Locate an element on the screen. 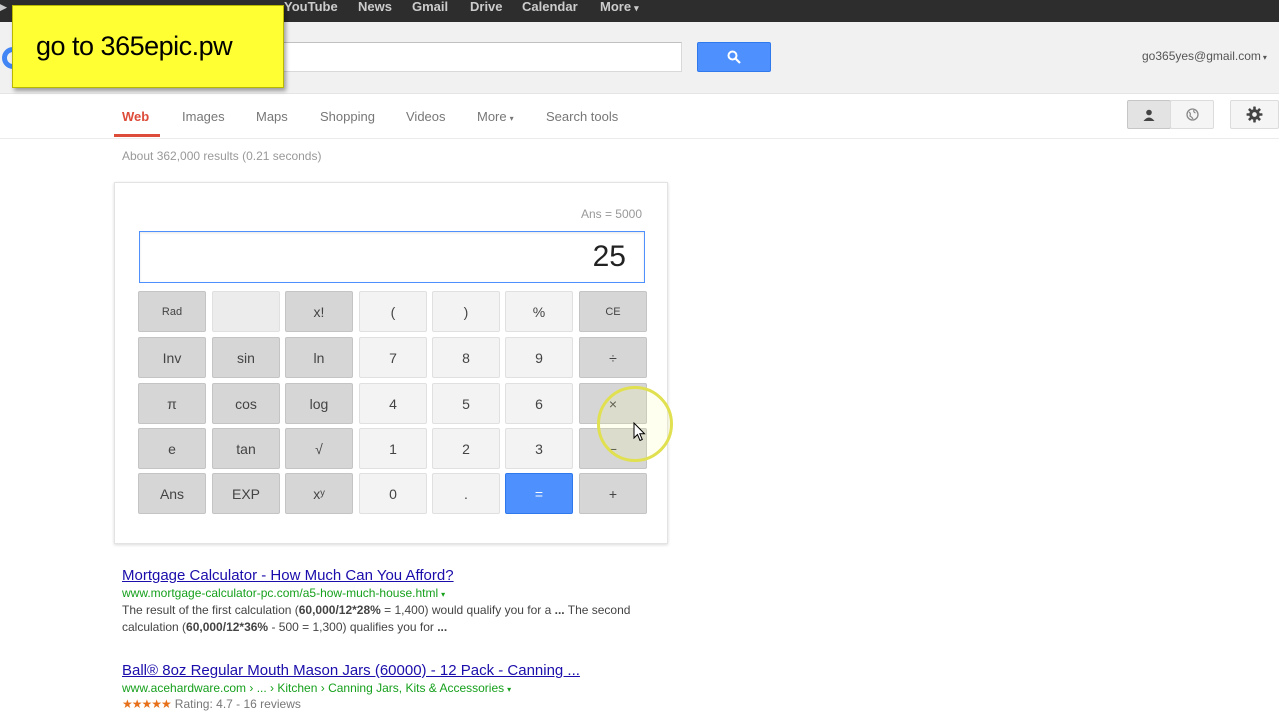 The image size is (1279, 720). key-open-paren: ( is located at coordinates (393, 311).